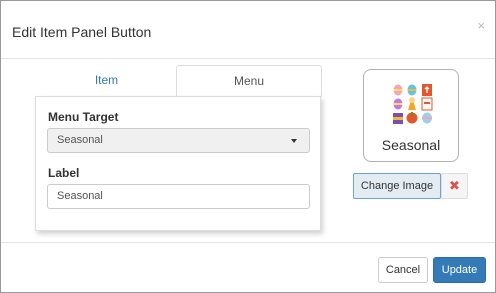  What do you see at coordinates (413, 104) in the screenshot?
I see `seasonal-items-icon` at bounding box center [413, 104].